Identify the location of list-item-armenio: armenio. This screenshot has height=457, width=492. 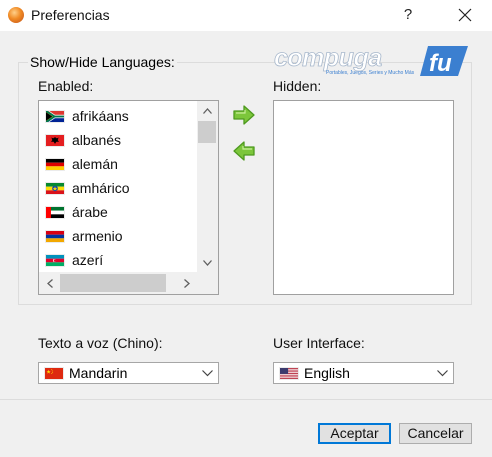
(118, 236).